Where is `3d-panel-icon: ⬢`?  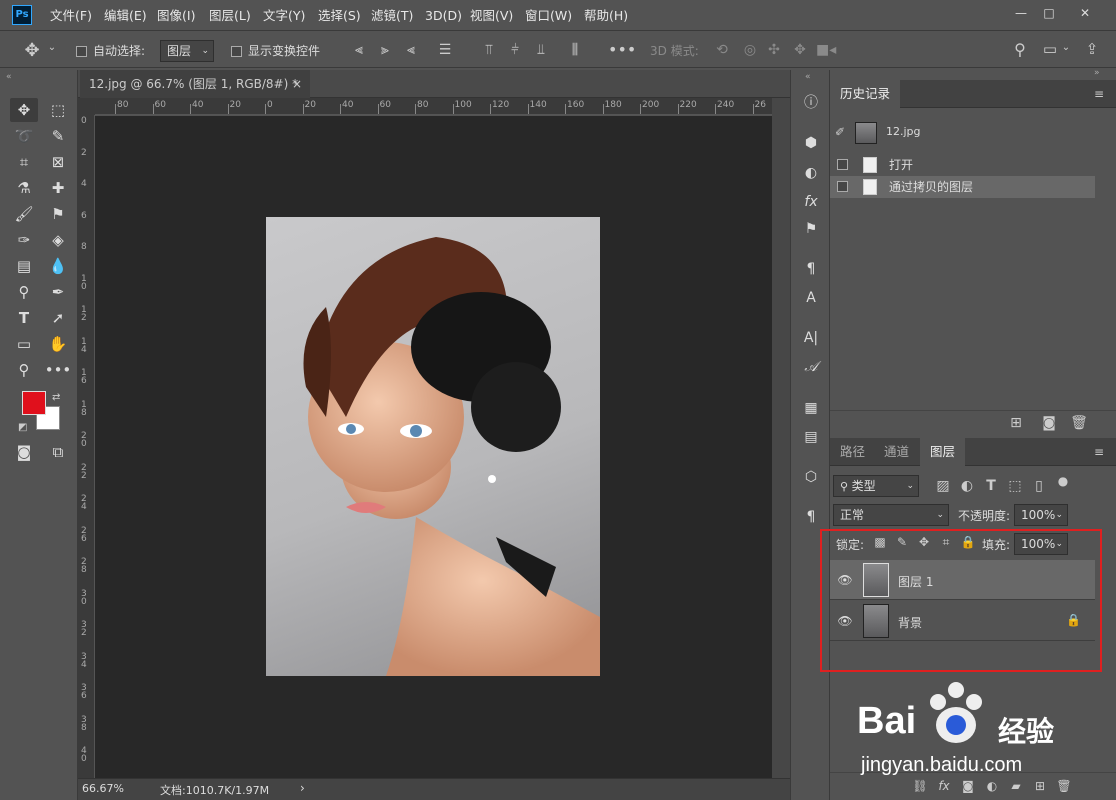 3d-panel-icon: ⬢ is located at coordinates (811, 143).